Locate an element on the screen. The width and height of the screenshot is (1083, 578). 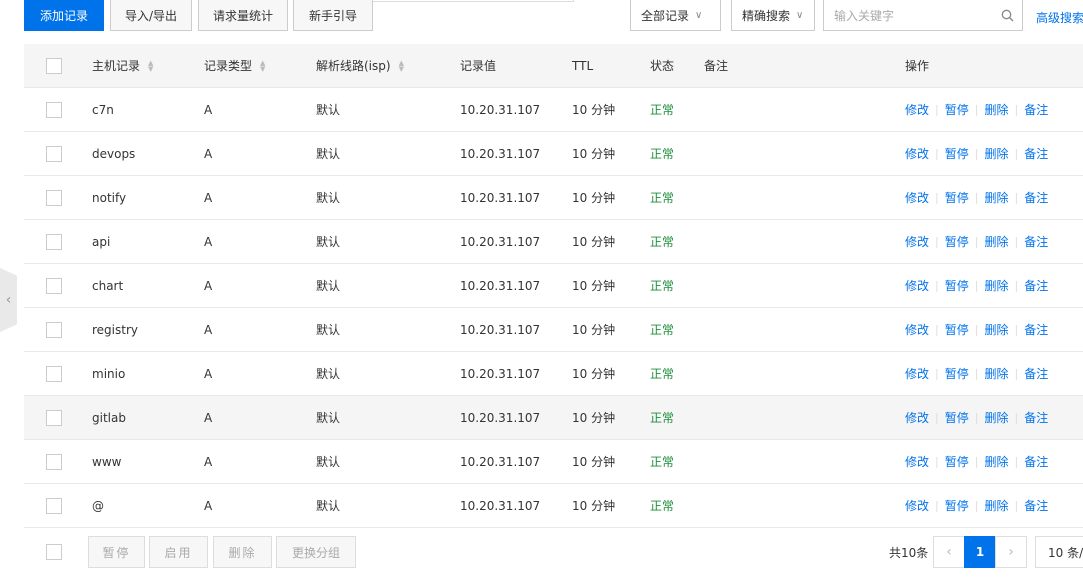
select-all-checkbox is located at coordinates (54, 66).